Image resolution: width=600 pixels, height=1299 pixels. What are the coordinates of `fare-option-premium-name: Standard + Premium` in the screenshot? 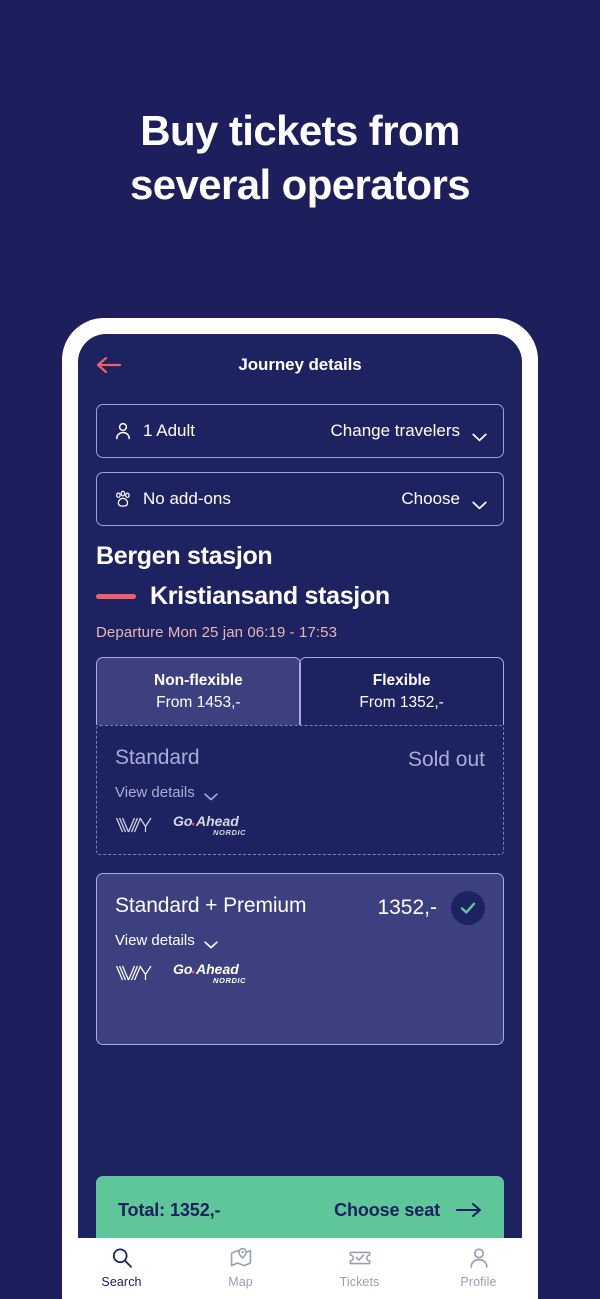 It's located at (211, 905).